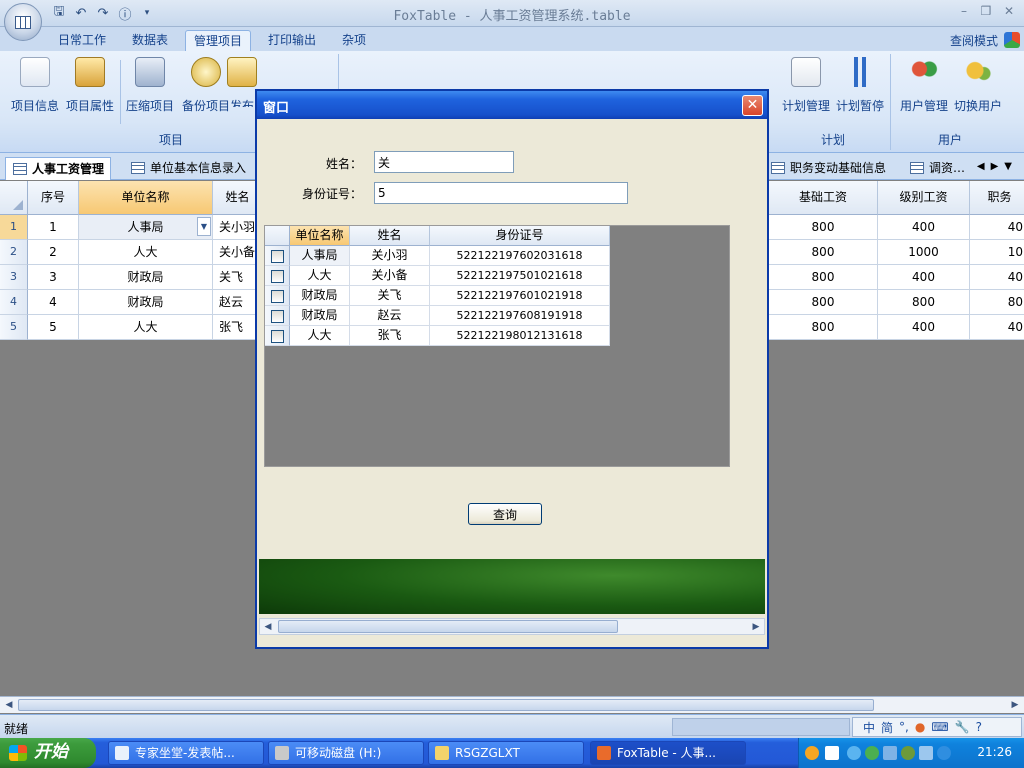 Image resolution: width=1024 pixels, height=768 pixels. What do you see at coordinates (390, 276) in the screenshot?
I see `table-cell: 关小备` at bounding box center [390, 276].